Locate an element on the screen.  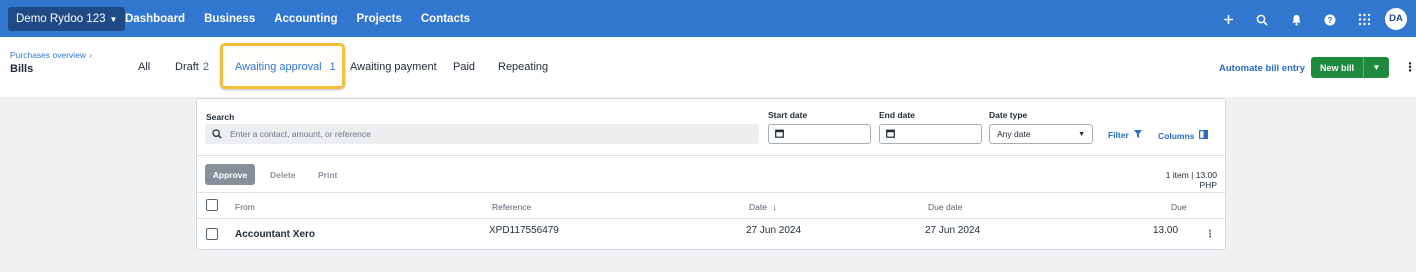
filter-label: Filter is located at coordinates (1118, 135).